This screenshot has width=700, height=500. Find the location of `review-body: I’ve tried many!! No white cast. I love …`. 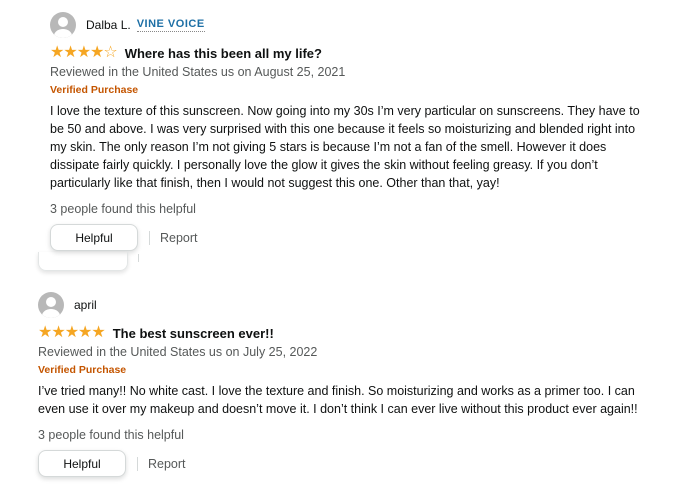

review-body: I’ve tried many!! No white cast. I love … is located at coordinates (338, 400).